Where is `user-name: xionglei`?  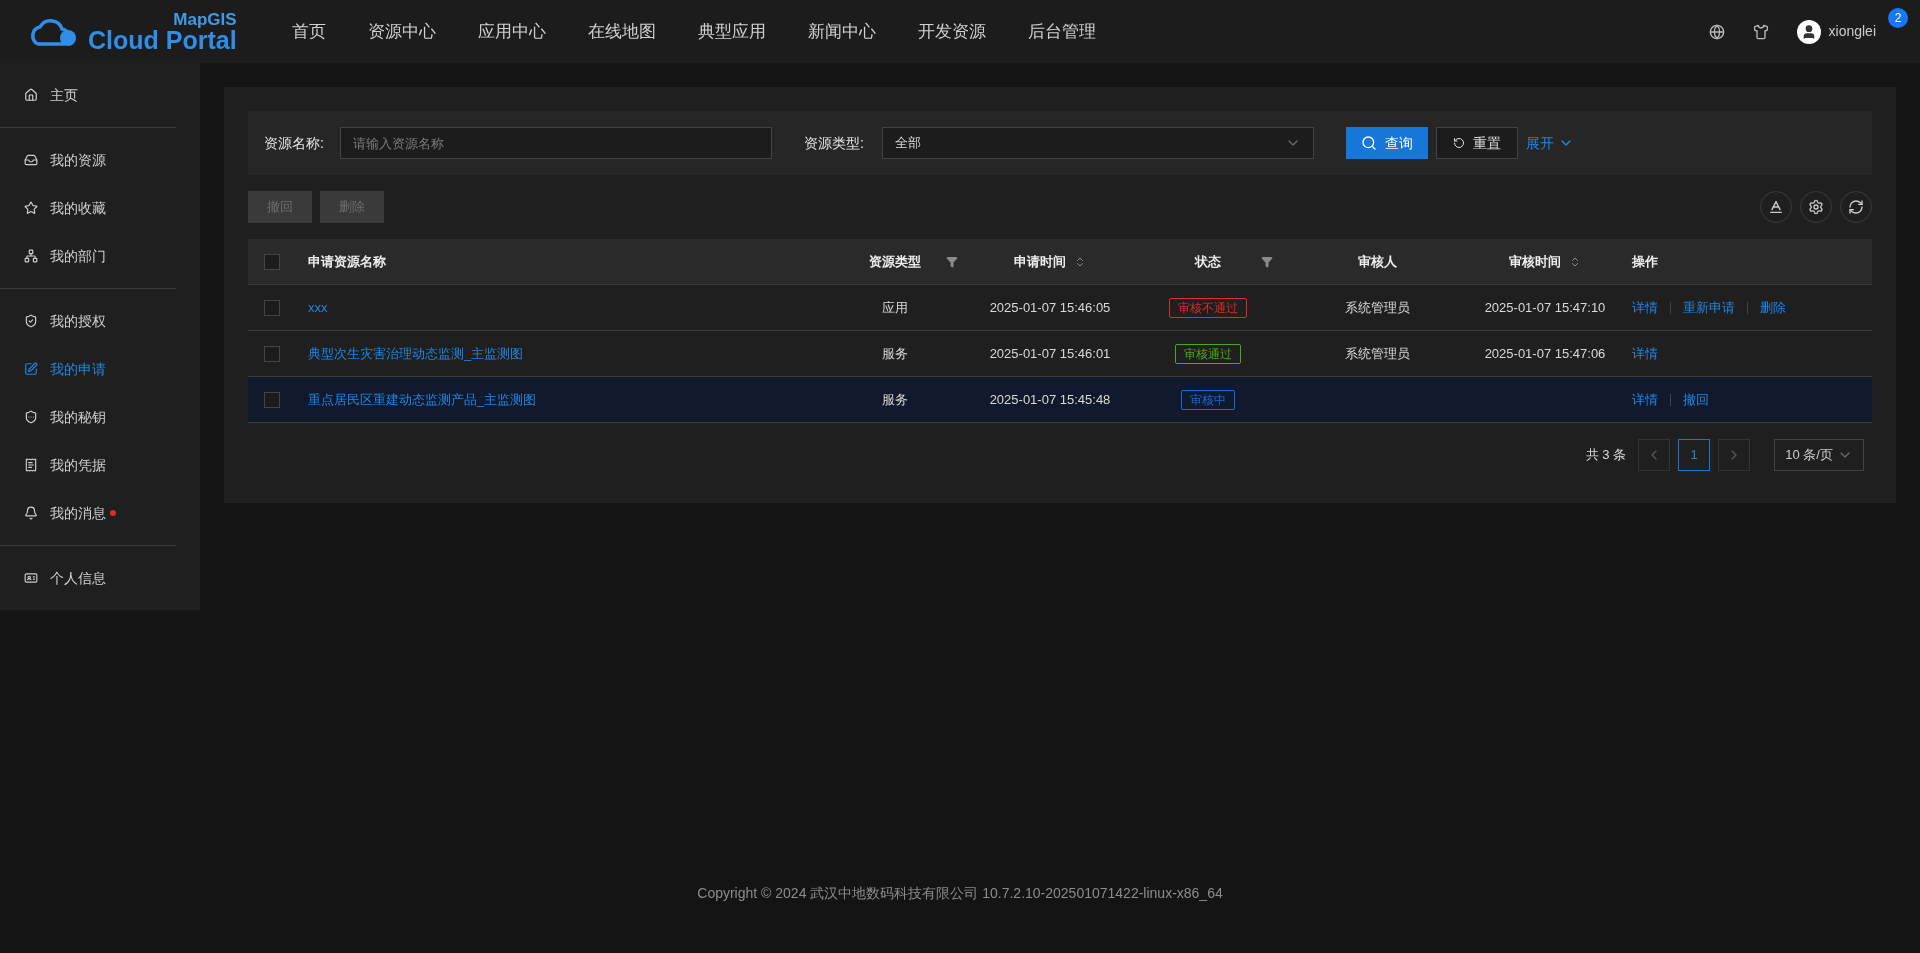
user-name: xionglei is located at coordinates (1852, 31).